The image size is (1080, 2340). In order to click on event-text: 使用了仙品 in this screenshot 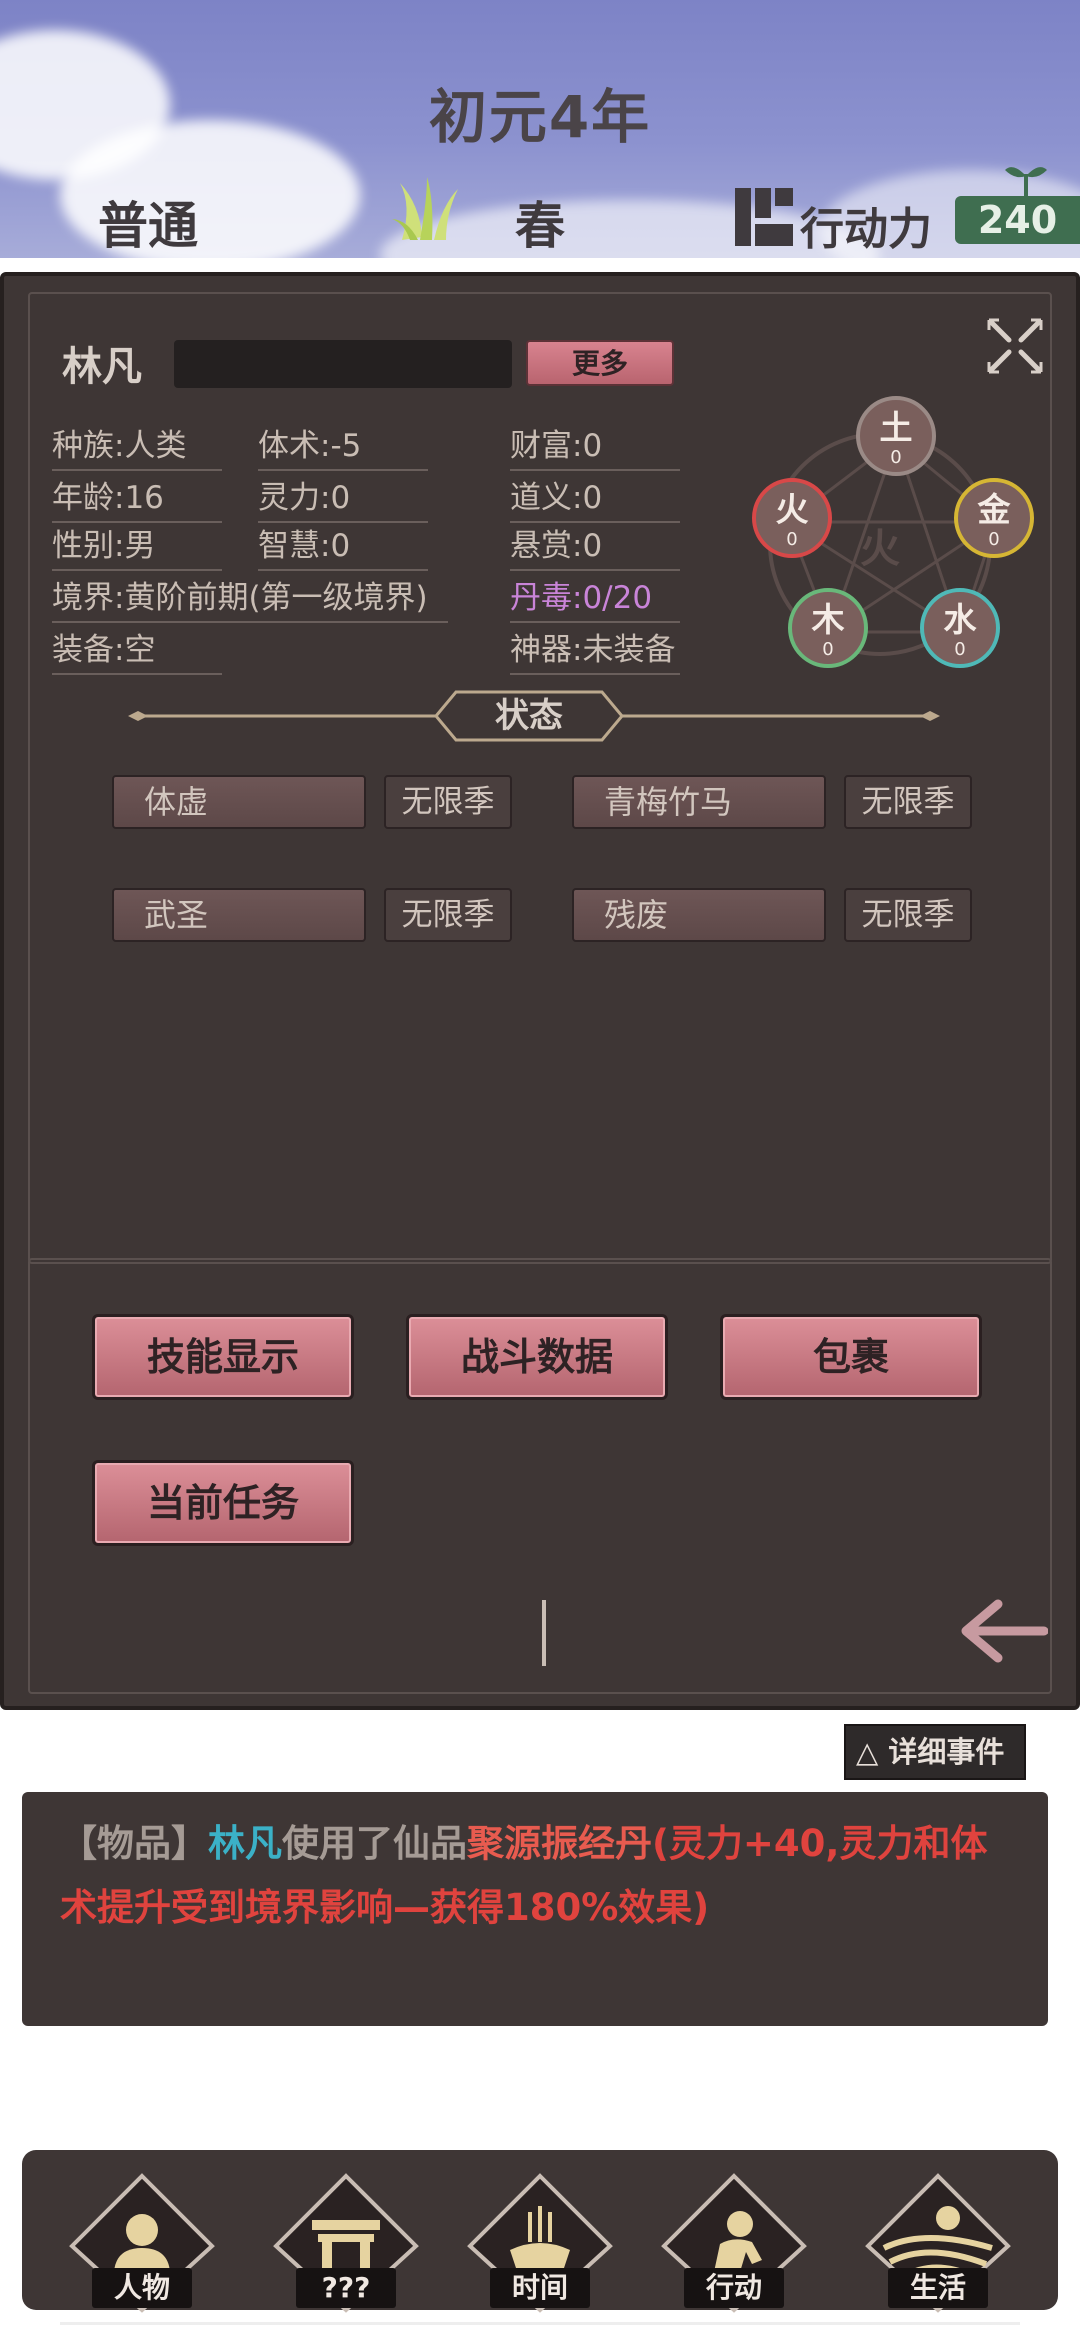, I will do `click(374, 1843)`.